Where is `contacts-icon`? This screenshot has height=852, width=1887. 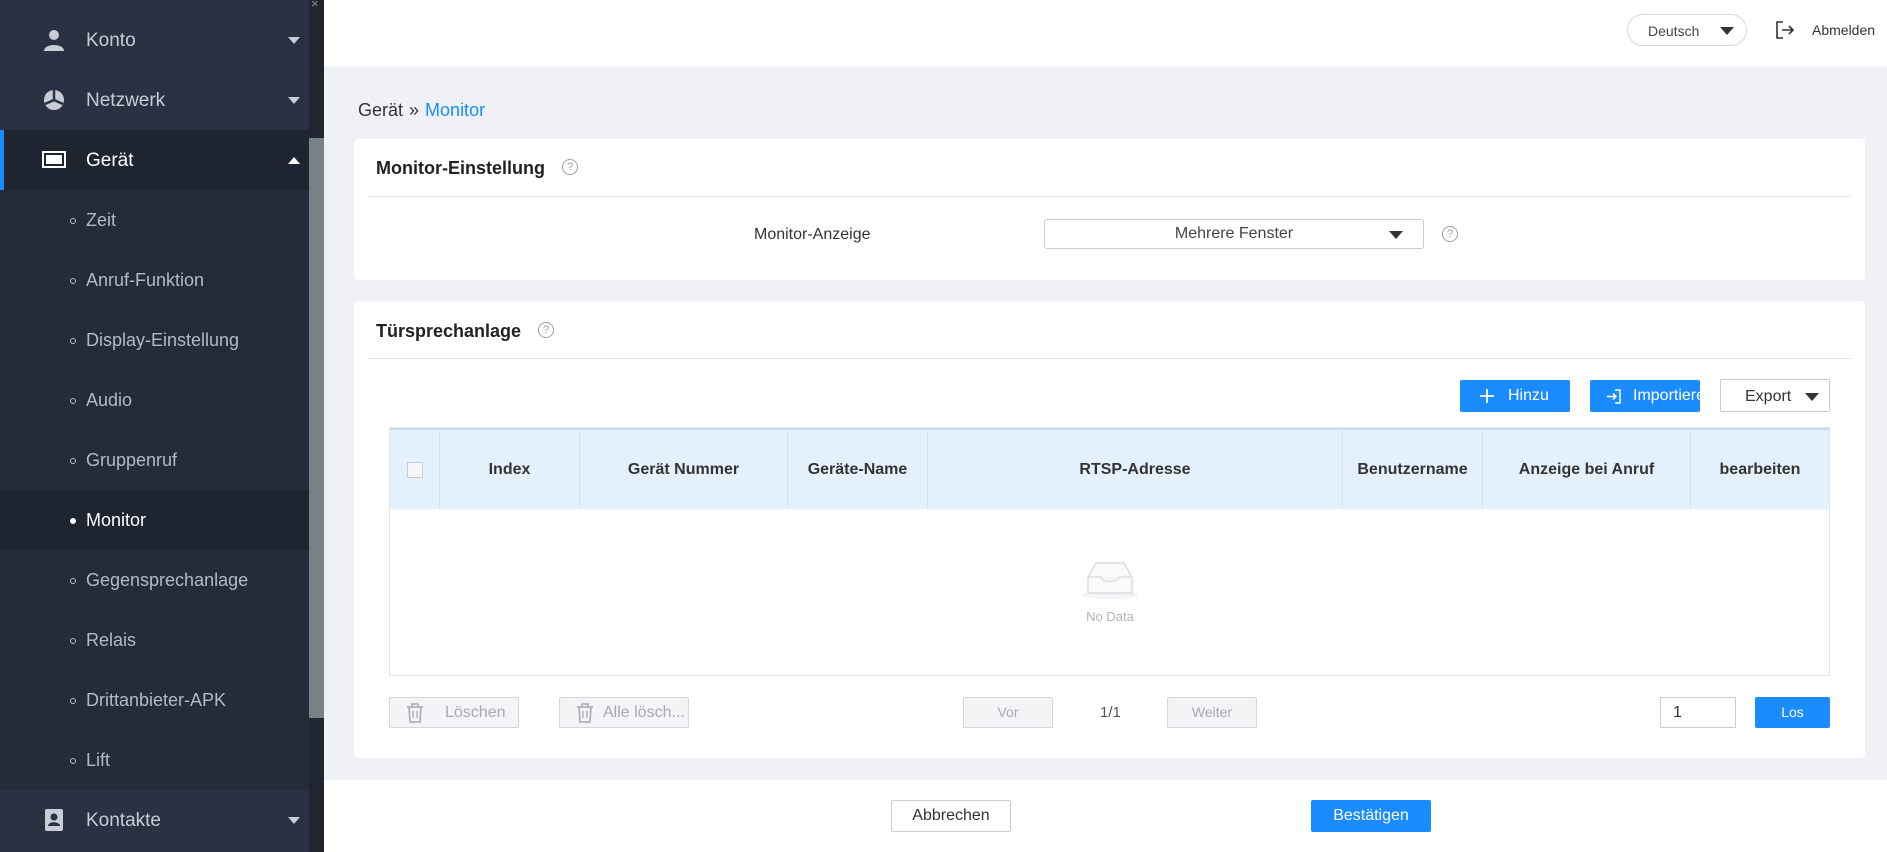
contacts-icon is located at coordinates (54, 820).